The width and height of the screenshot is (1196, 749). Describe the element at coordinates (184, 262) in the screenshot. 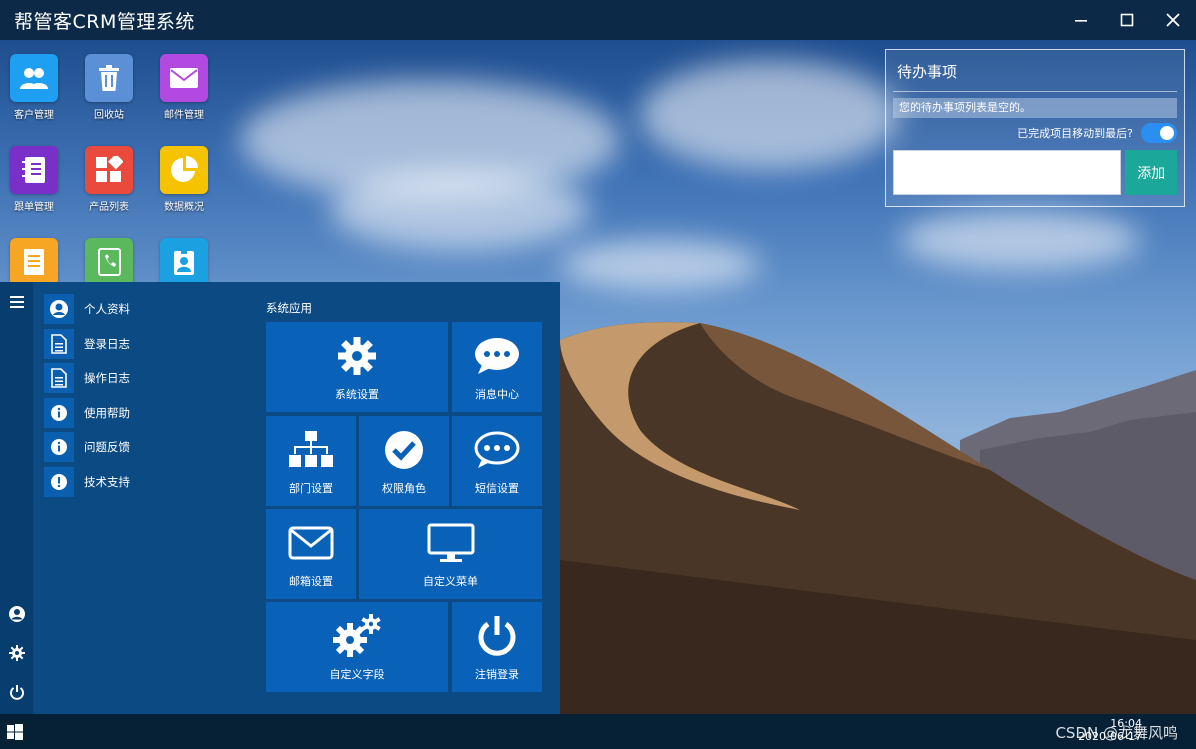

I see `id-badge-icon` at that location.